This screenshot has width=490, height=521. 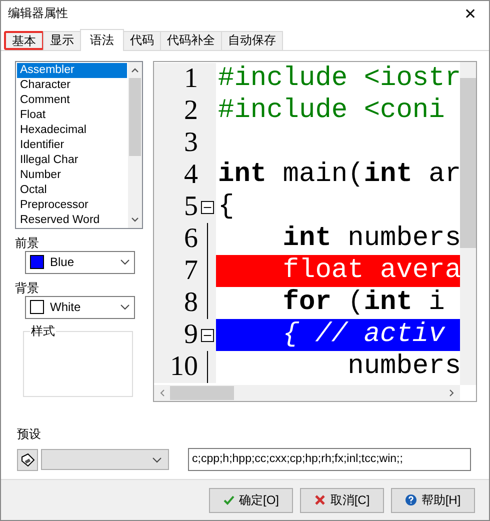 I want to click on scroll-down-icon, so click(x=135, y=220).